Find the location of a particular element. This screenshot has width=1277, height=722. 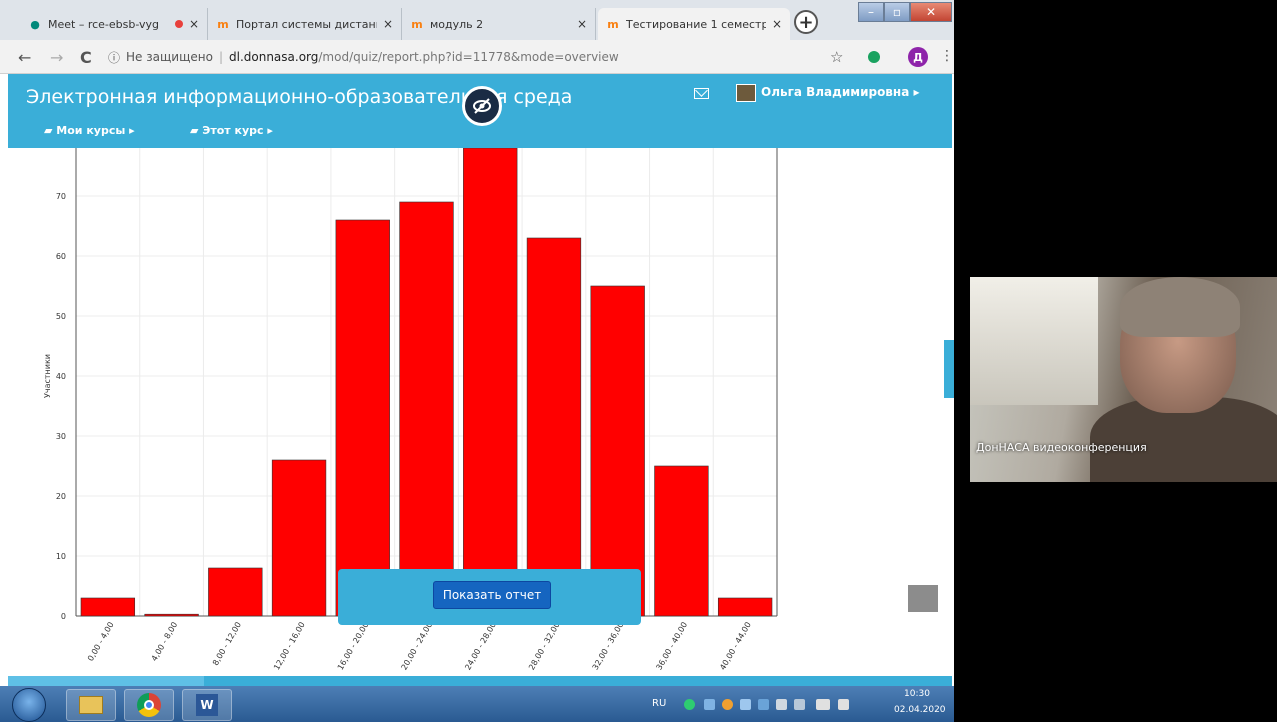

word-icon: W is located at coordinates (207, 705).